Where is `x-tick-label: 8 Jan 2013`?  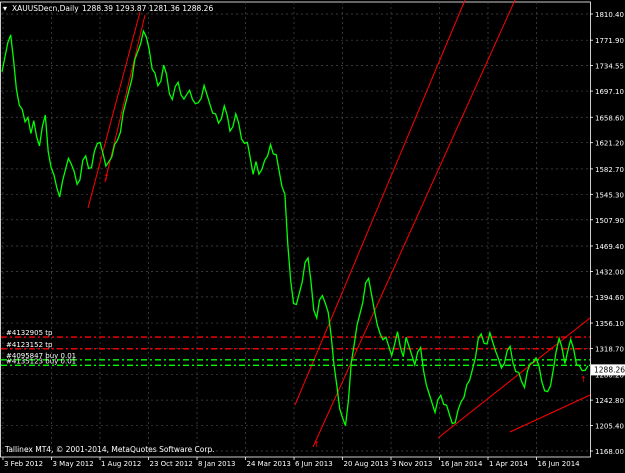 x-tick-label: 8 Jan 2013 is located at coordinates (217, 464).